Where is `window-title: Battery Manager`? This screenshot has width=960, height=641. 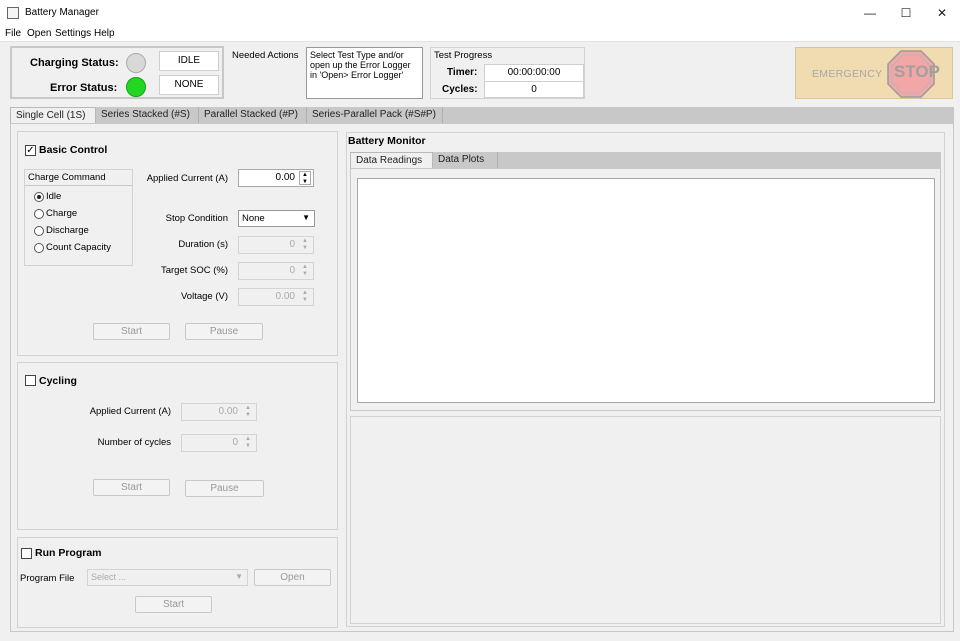 window-title: Battery Manager is located at coordinates (62, 12).